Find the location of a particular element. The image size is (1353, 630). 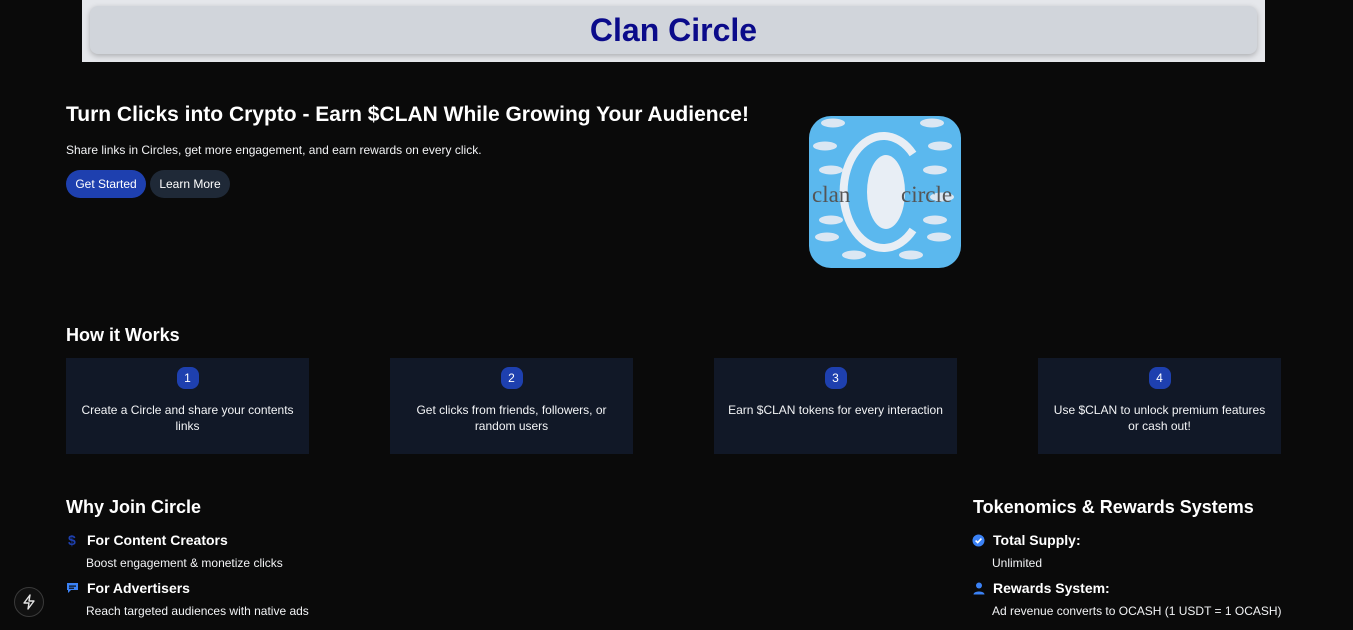

step-number: 4 is located at coordinates (1159, 378).